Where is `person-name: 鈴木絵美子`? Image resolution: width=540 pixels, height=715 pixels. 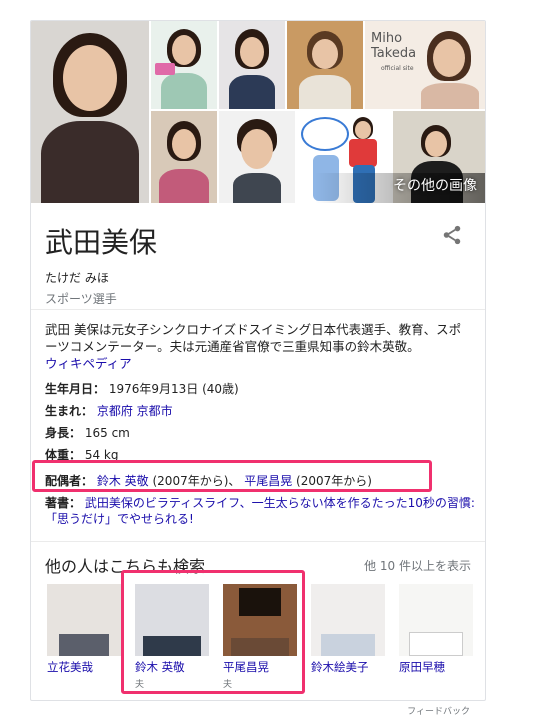
person-name: 鈴木絵美子 is located at coordinates (348, 667).